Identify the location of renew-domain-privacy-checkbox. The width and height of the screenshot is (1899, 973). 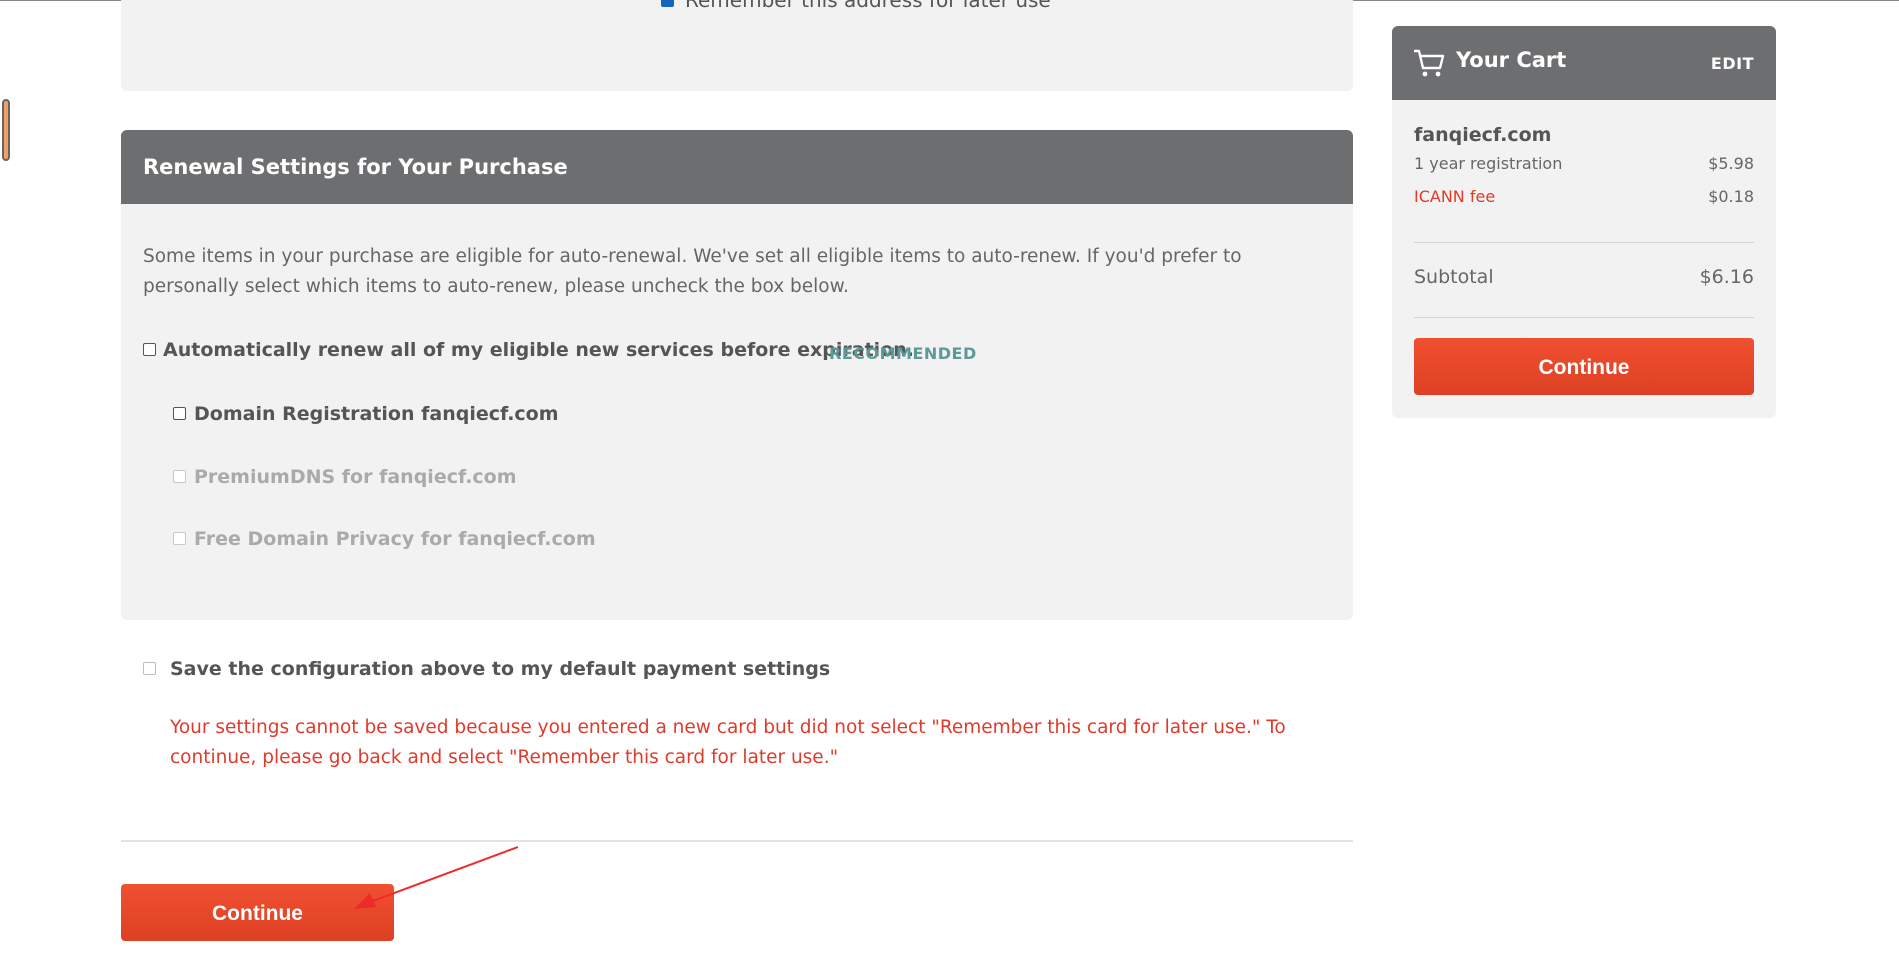
(179, 538).